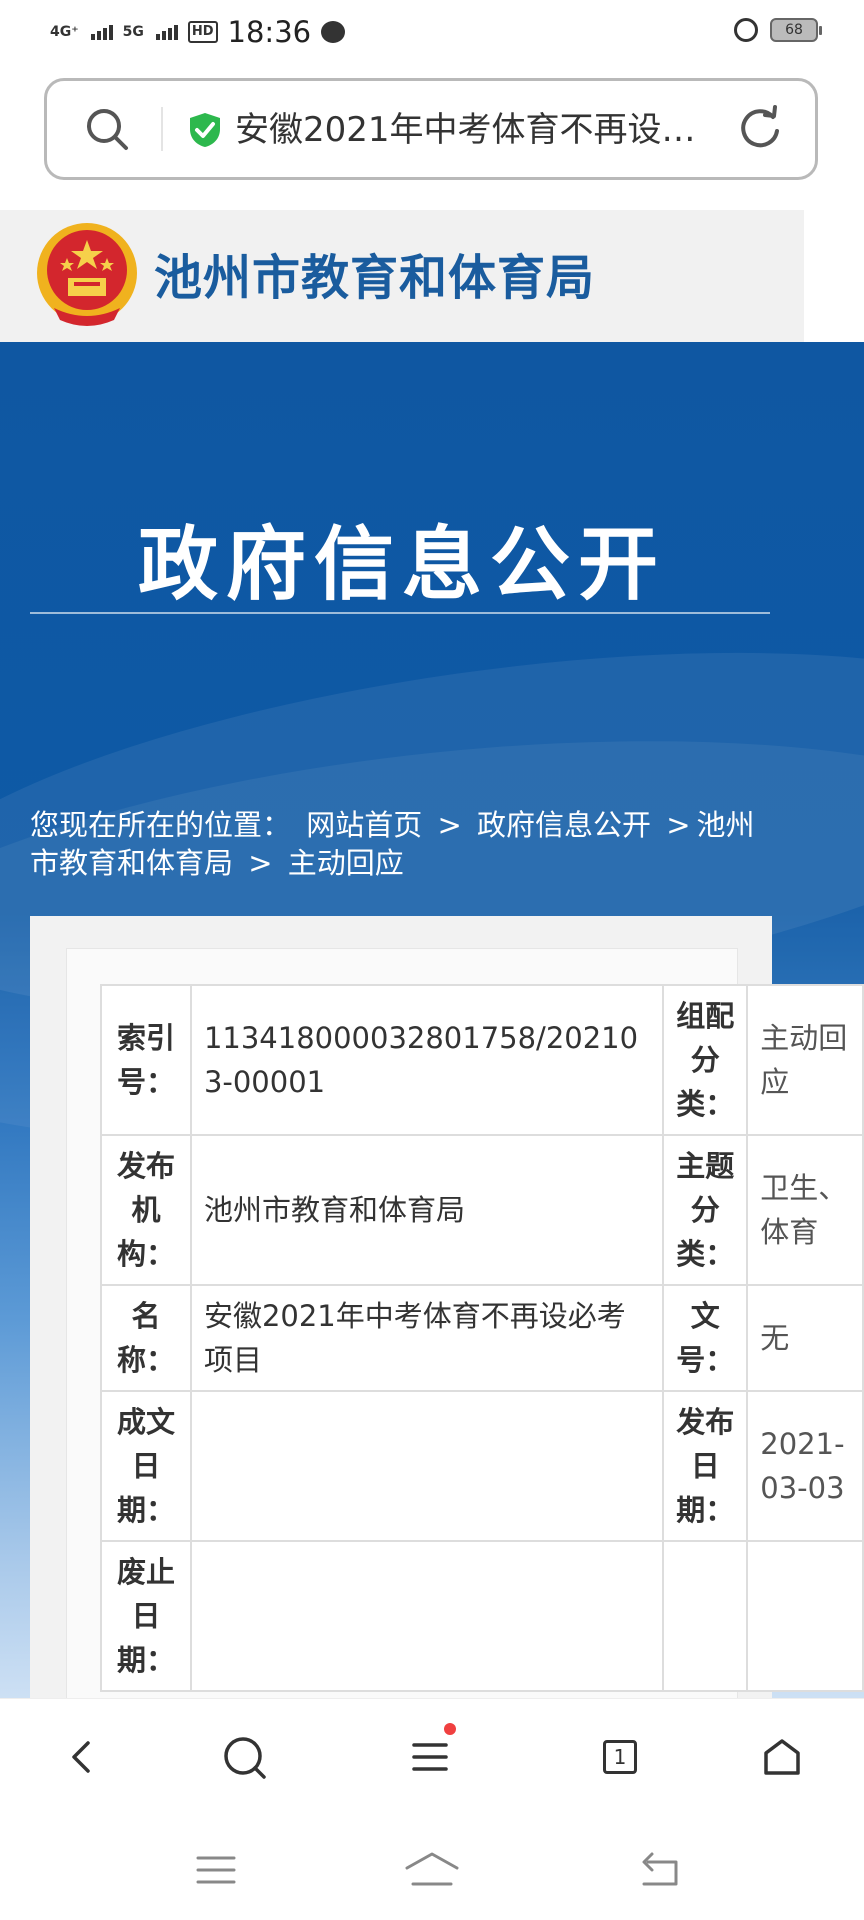 This screenshot has width=864, height=1920. What do you see at coordinates (146, 1210) in the screenshot?
I see `label-publisher: 发布机构：` at bounding box center [146, 1210].